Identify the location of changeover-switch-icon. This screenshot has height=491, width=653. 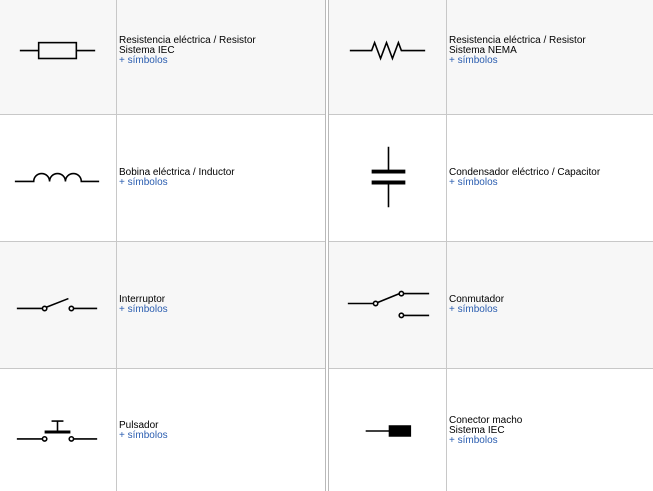
(388, 305).